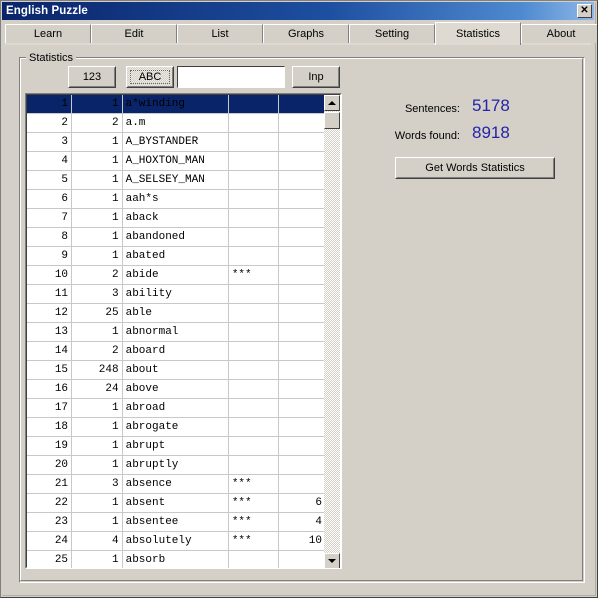  Describe the element at coordinates (176, 503) in the screenshot. I see `table-row: 22 1 absent *** 6` at that location.